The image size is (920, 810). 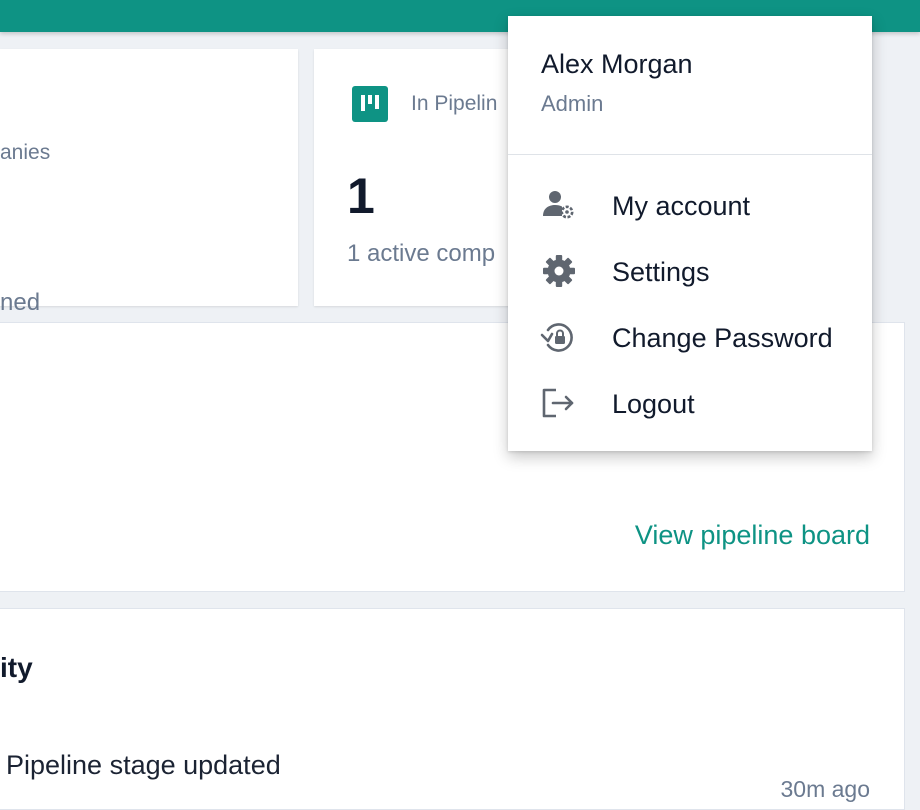 I want to click on menu-item-change-password-label: Change Password, so click(x=722, y=338).